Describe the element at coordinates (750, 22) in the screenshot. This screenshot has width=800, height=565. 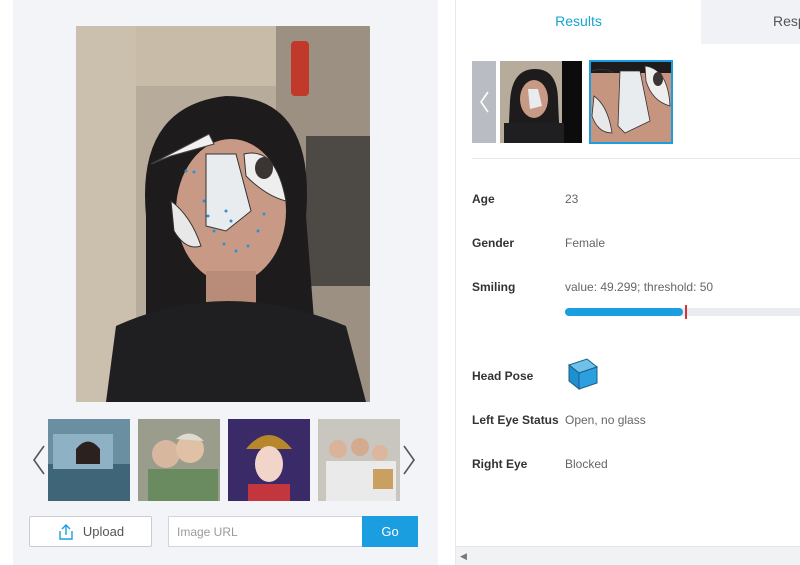
I see `tab-response: Resp` at that location.